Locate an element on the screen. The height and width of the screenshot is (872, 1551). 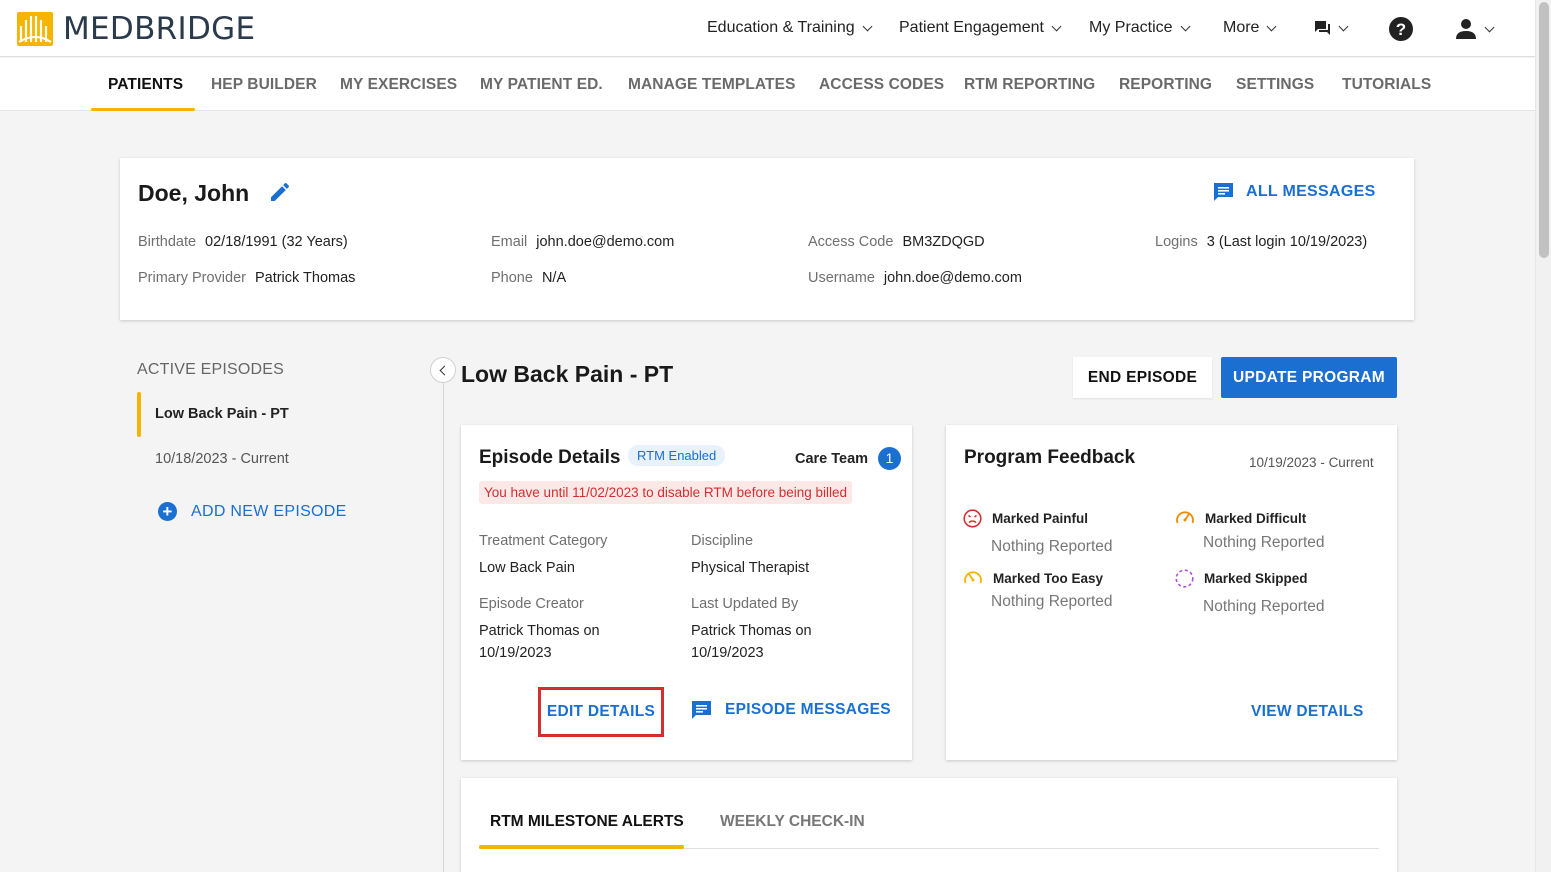
column-divider is located at coordinates (443, 621).